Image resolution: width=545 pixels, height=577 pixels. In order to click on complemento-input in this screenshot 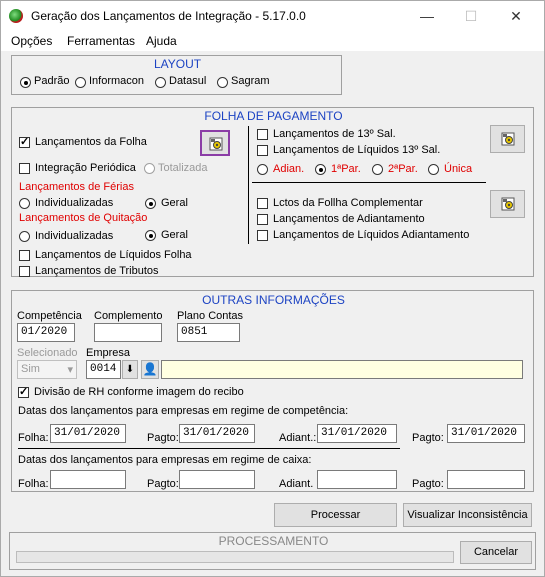, I will do `click(128, 332)`.